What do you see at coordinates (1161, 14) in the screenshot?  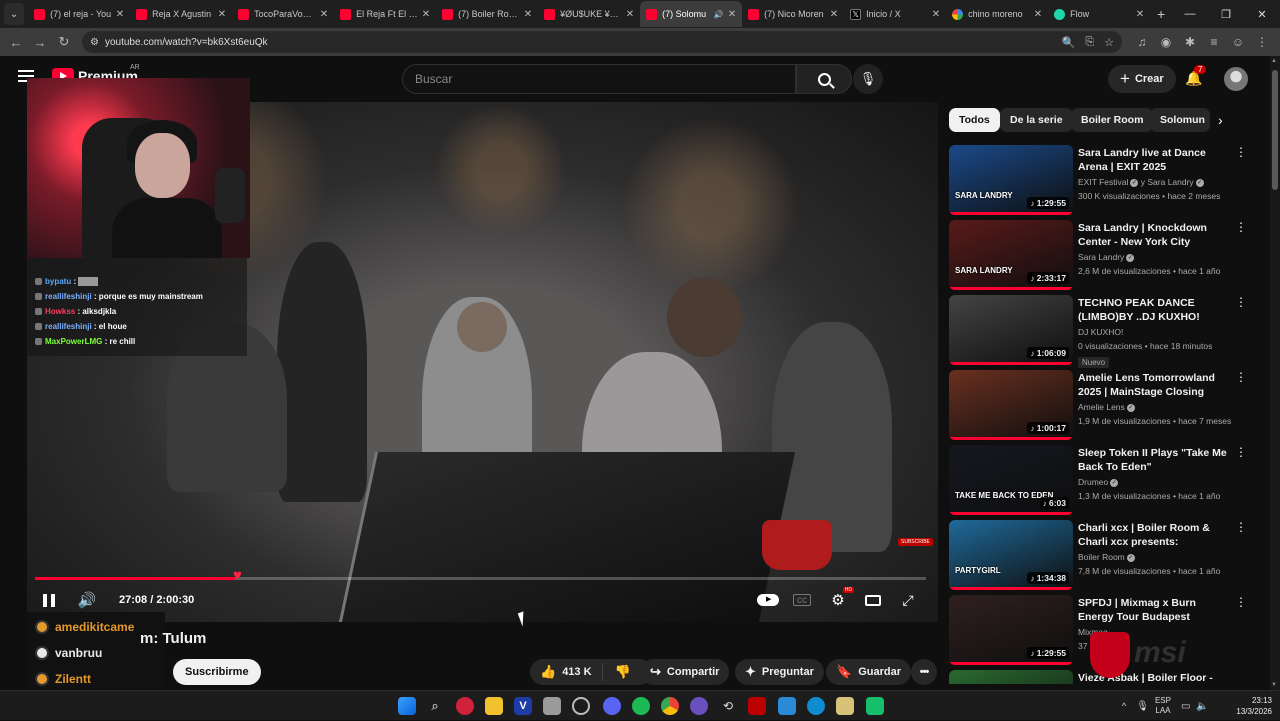 I see `new-tab-icon: +` at bounding box center [1161, 14].